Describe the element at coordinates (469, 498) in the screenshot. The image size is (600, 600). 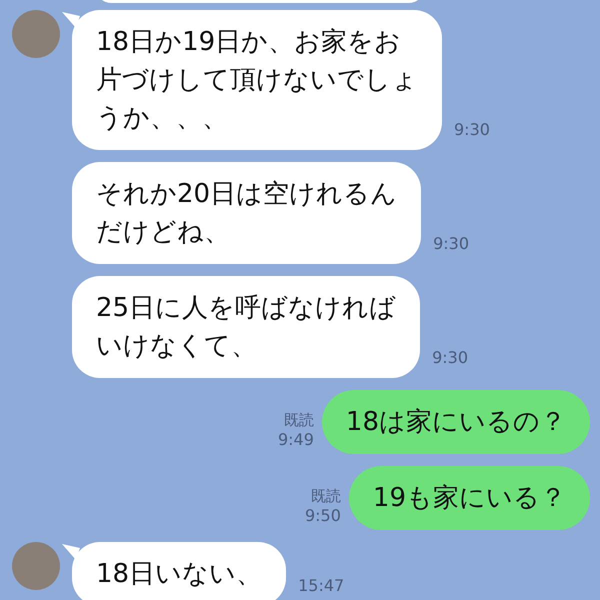
I see `message-bubble: 19も家にいる？` at that location.